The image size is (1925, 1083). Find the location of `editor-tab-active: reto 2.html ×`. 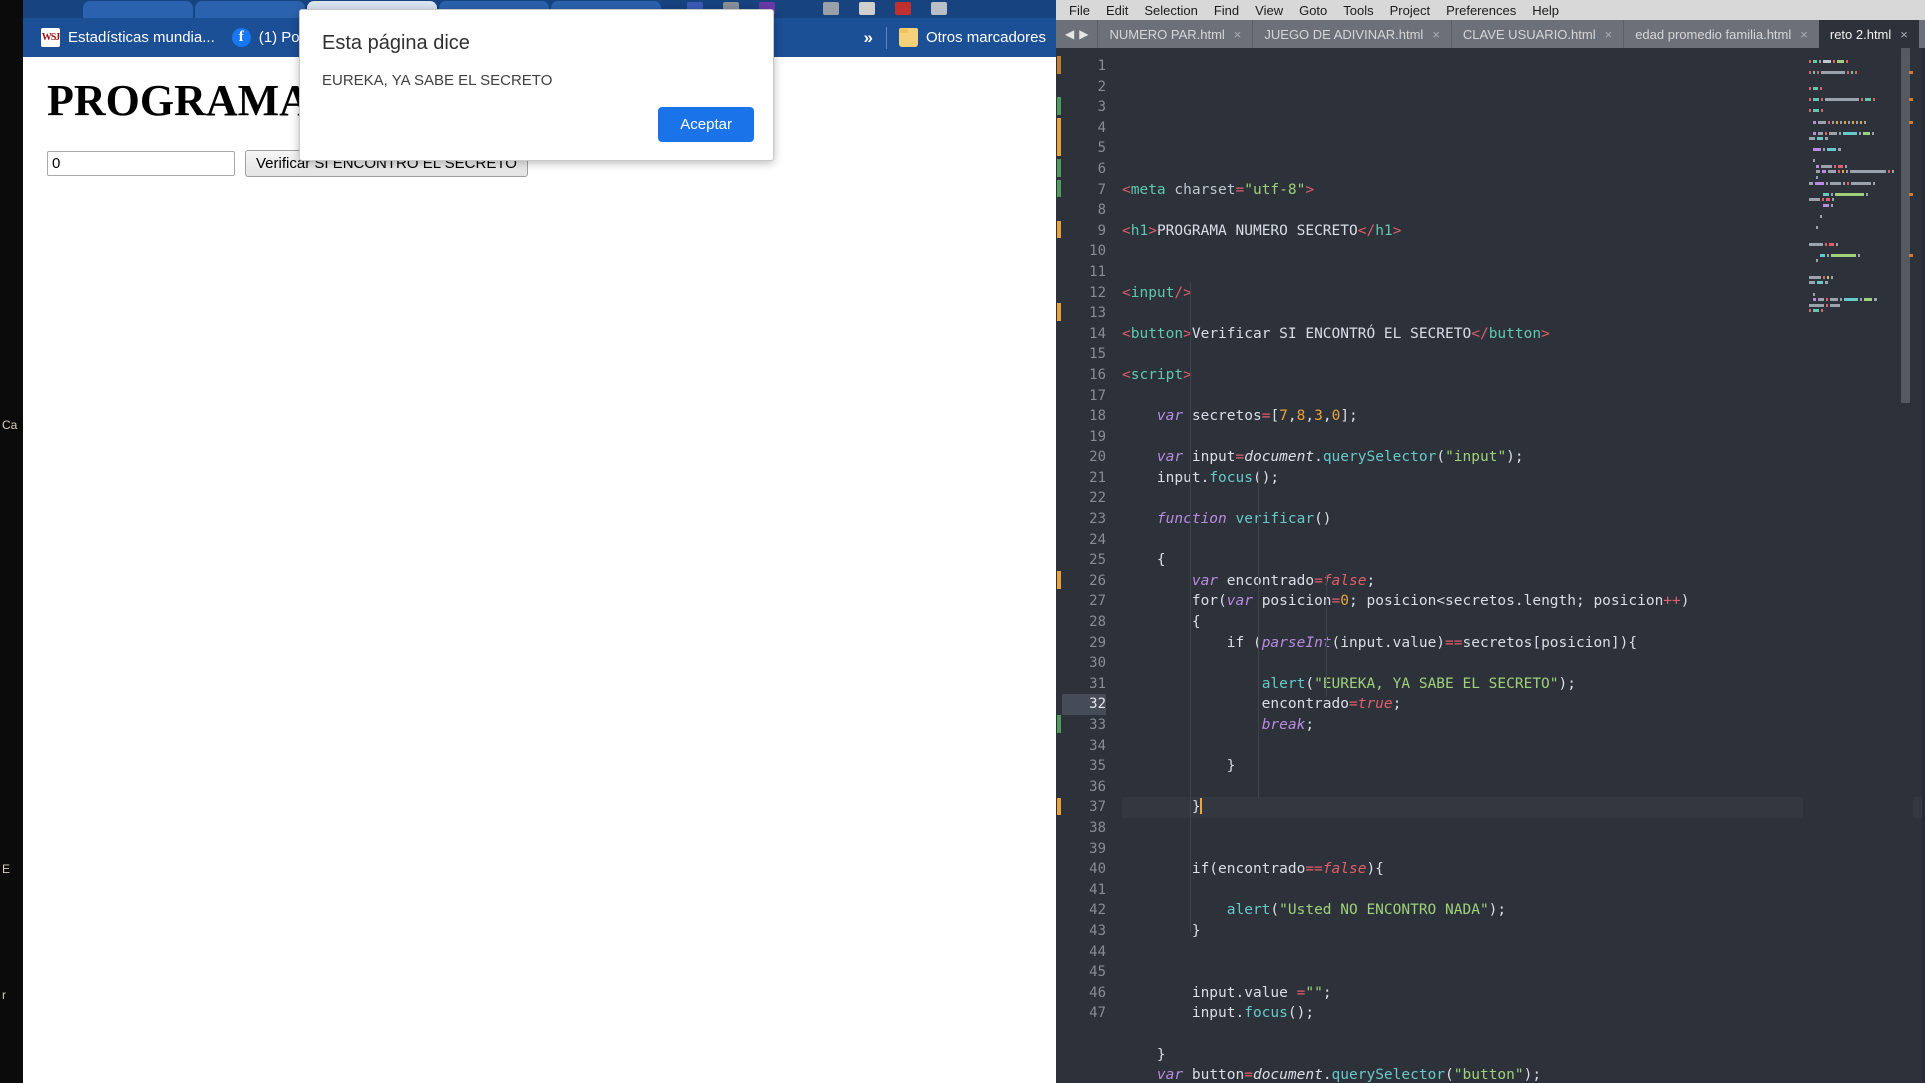

editor-tab-active: reto 2.html × is located at coordinates (1868, 34).